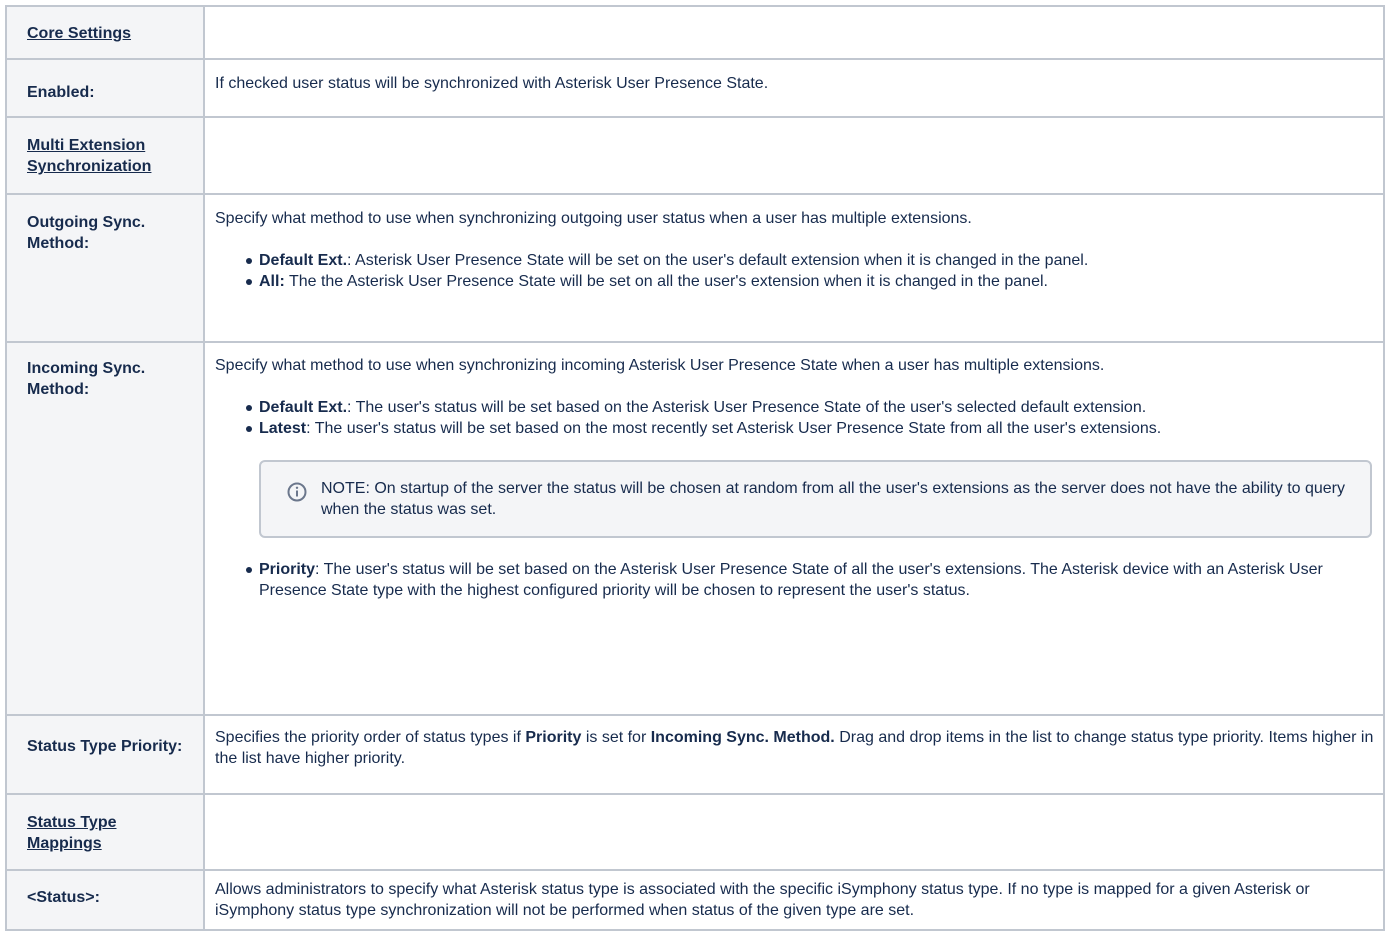 The width and height of the screenshot is (1385, 931). What do you see at coordinates (272, 281) in the screenshot?
I see `term-all: All:` at bounding box center [272, 281].